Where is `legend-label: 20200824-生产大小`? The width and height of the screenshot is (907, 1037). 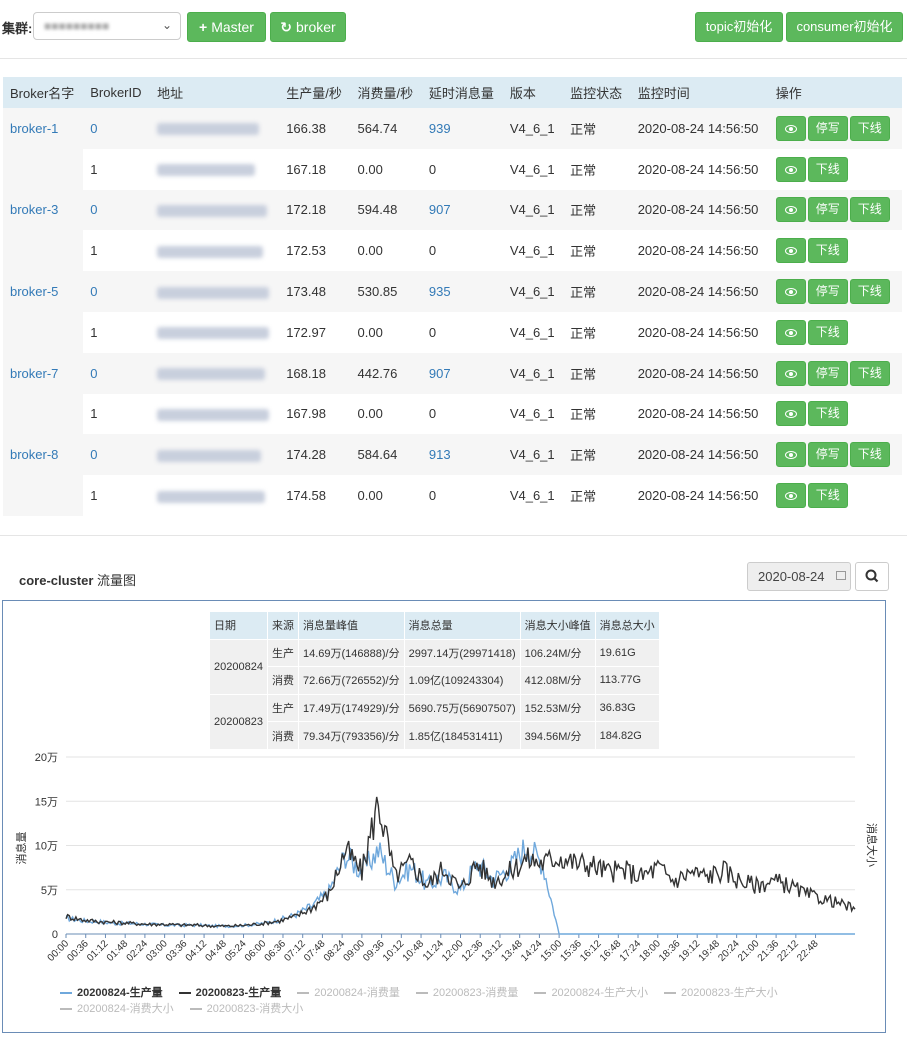 legend-label: 20200824-生产大小 is located at coordinates (600, 993).